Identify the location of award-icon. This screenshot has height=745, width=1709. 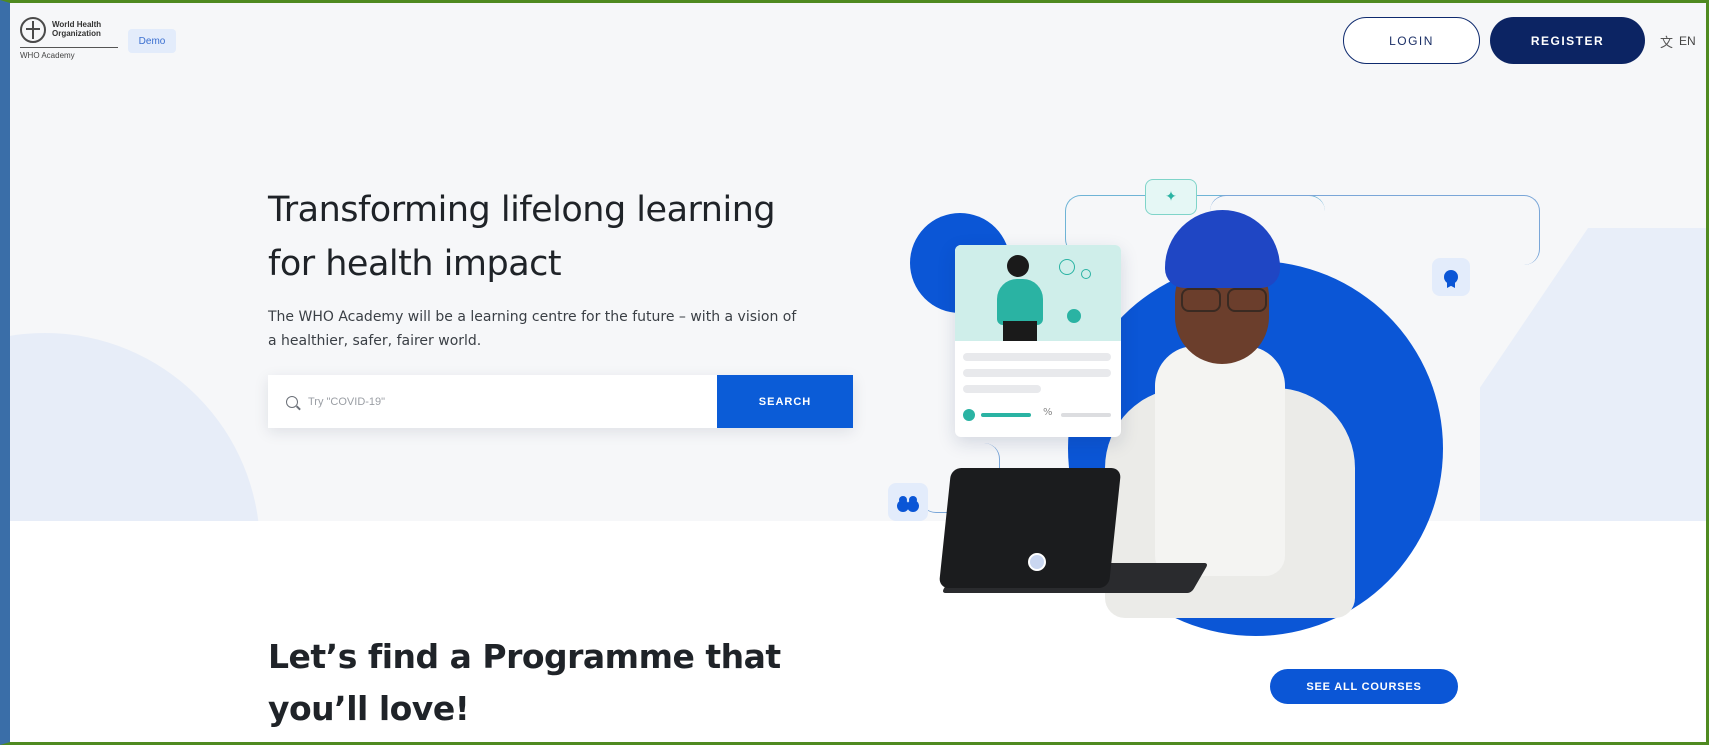
(1451, 277).